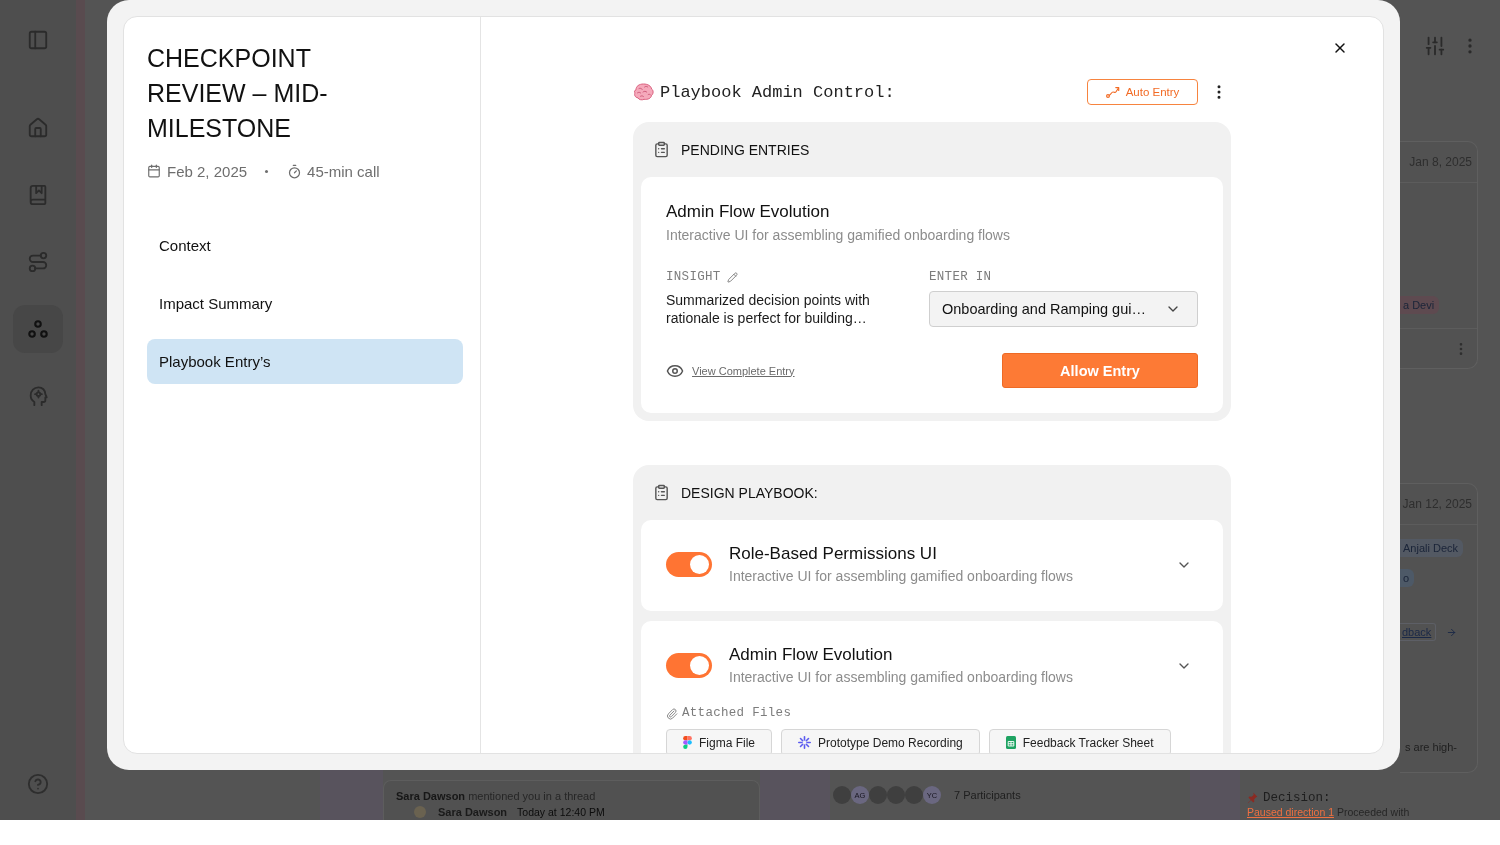  Describe the element at coordinates (207, 171) in the screenshot. I see `meeting-date: Feb 2, 2025` at that location.